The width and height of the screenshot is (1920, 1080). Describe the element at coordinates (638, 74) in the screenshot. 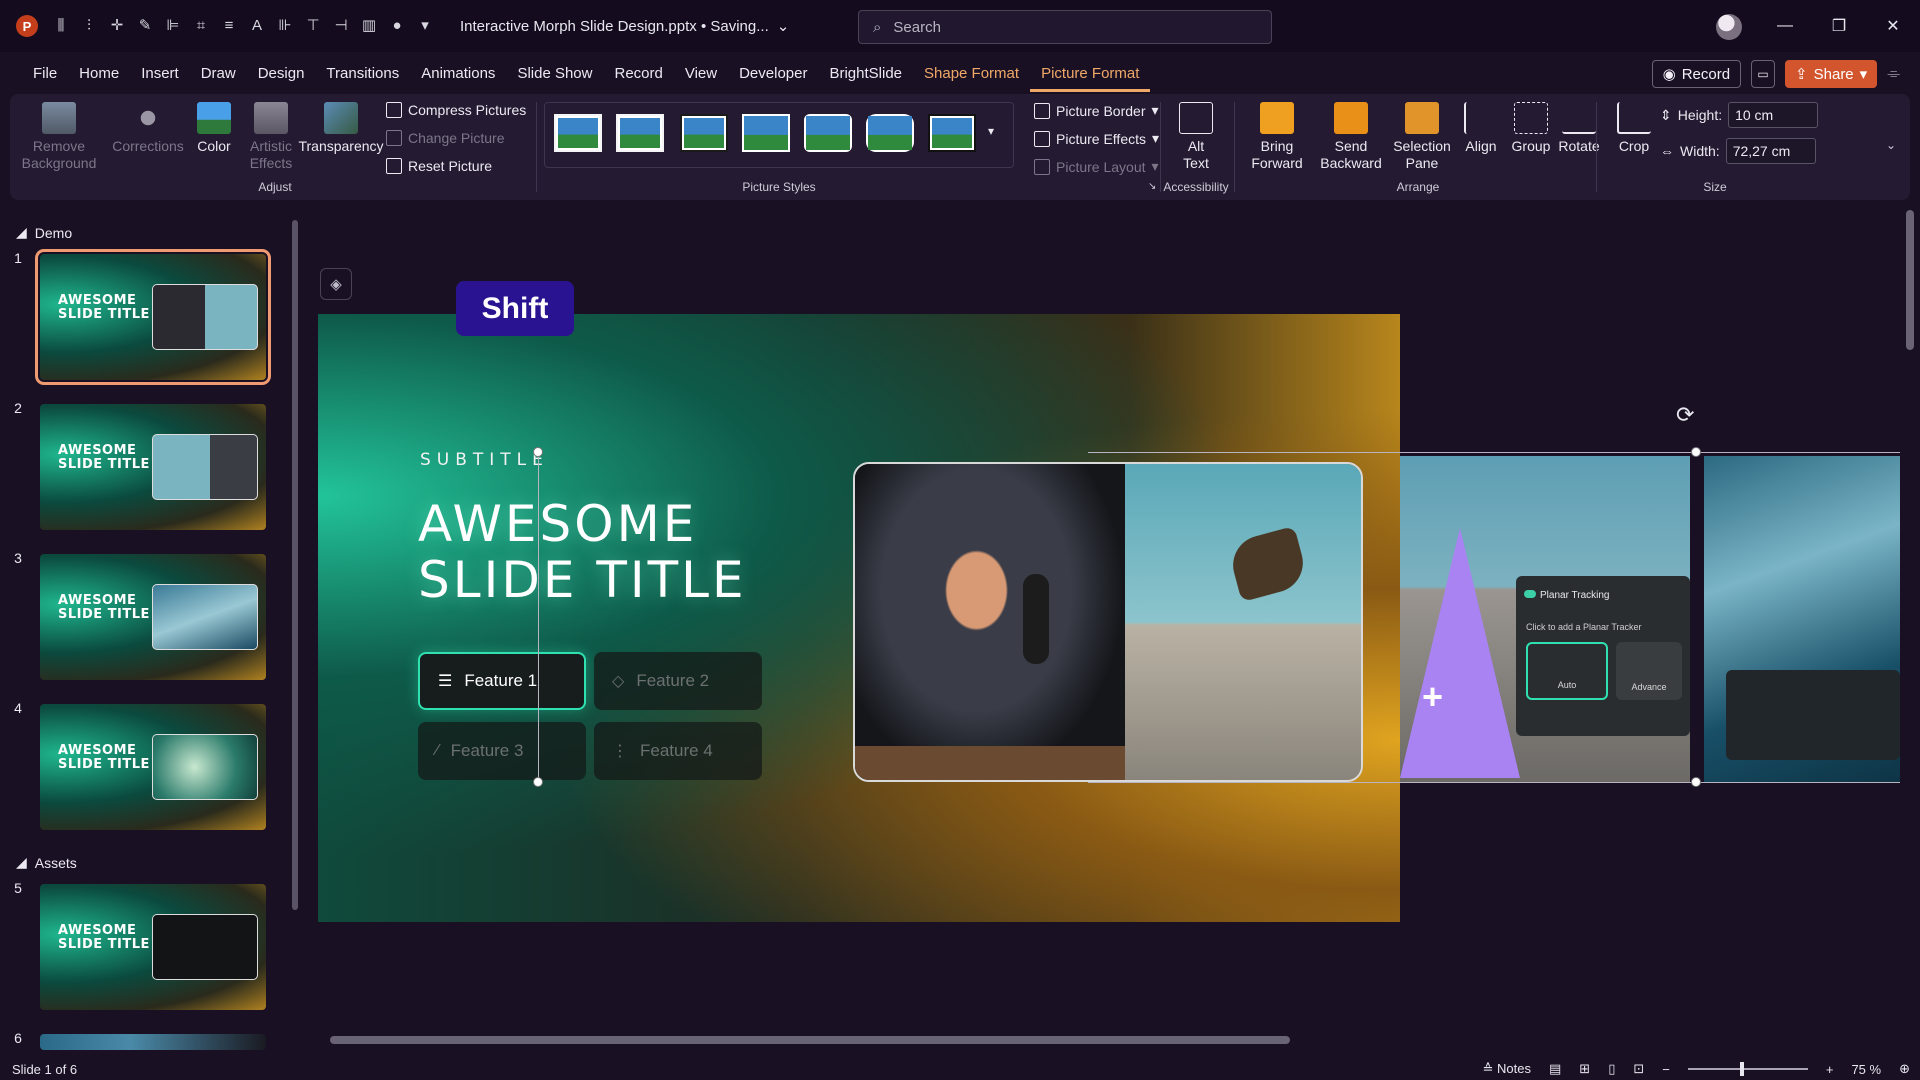

I see `tab-record: Record` at that location.